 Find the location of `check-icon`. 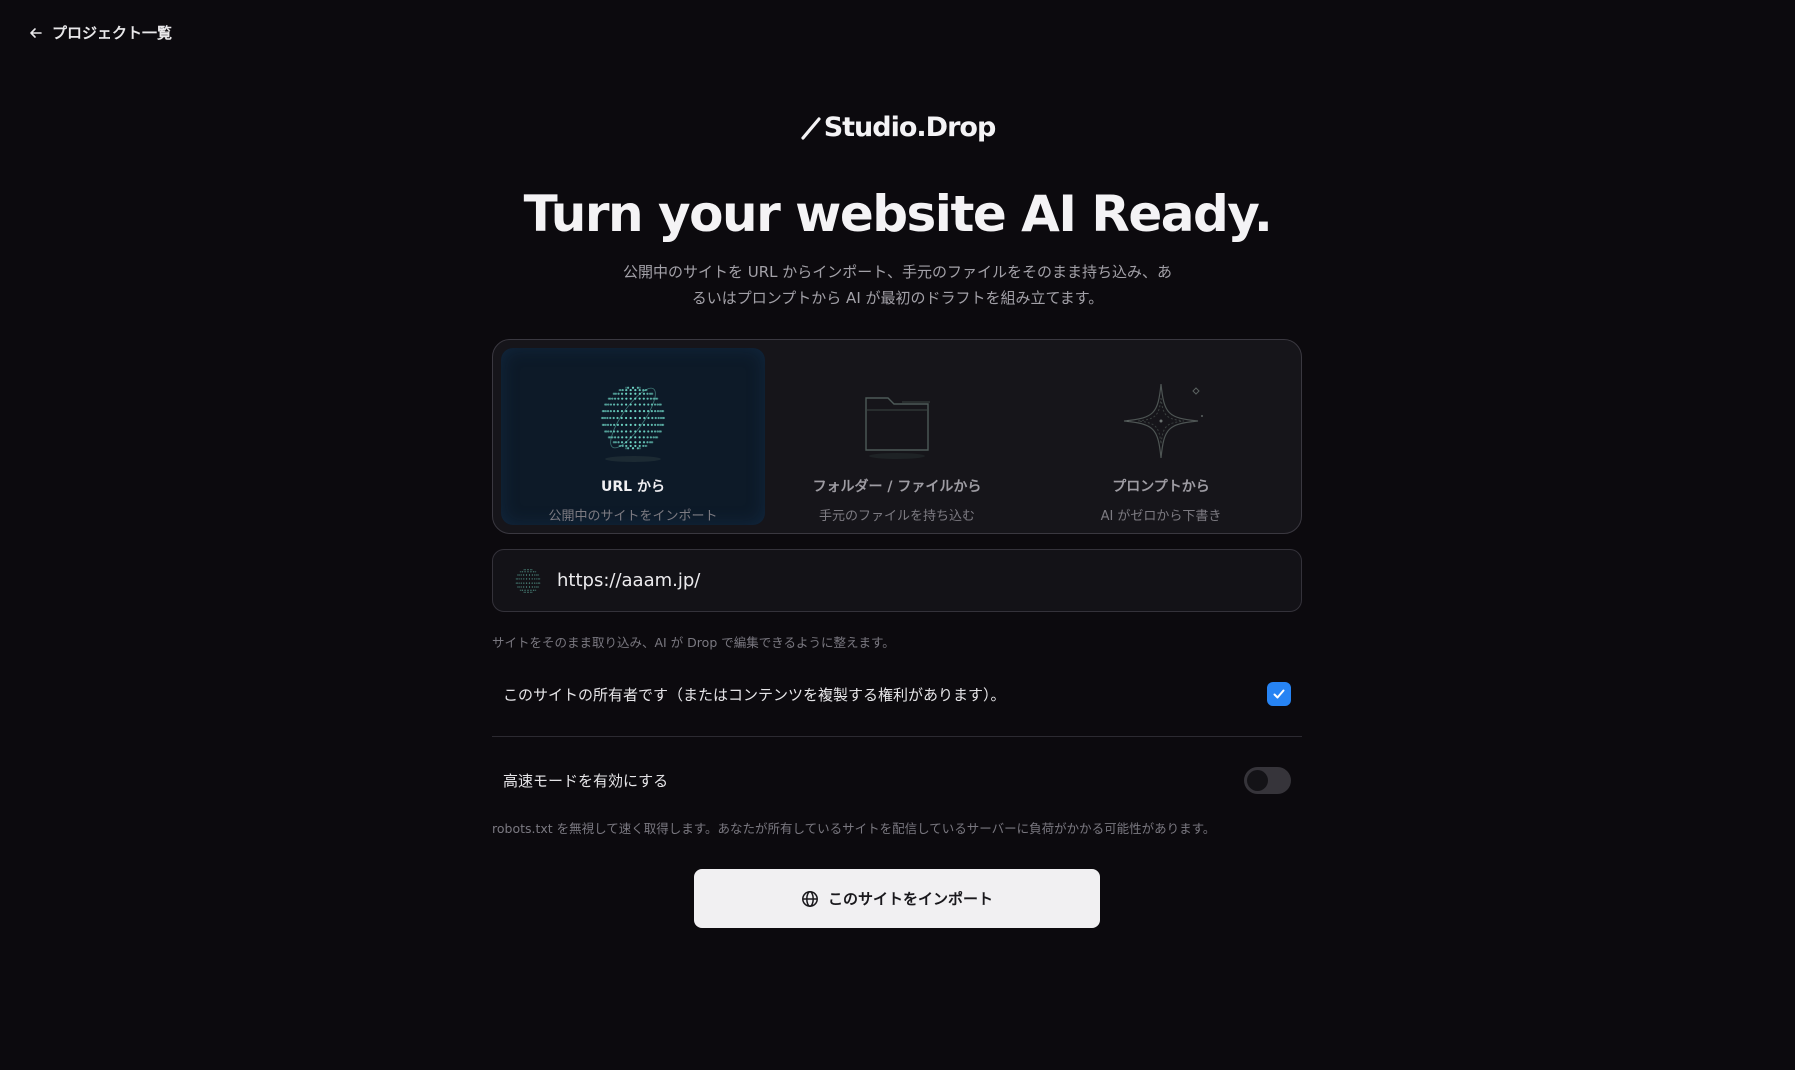

check-icon is located at coordinates (1279, 694).